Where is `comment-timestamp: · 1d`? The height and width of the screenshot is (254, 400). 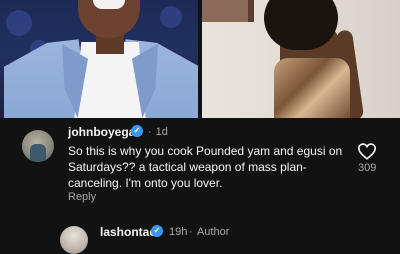 comment-timestamp: · 1d is located at coordinates (158, 132).